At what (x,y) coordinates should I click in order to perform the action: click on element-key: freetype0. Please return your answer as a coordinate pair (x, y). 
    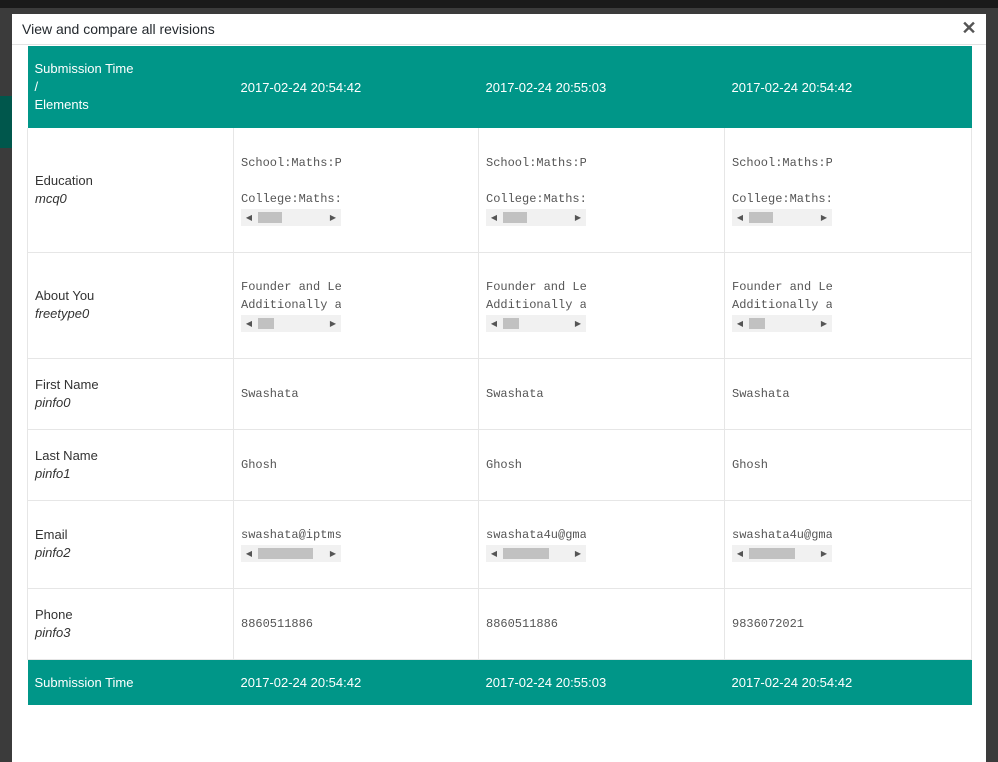
    Looking at the image, I should click on (62, 313).